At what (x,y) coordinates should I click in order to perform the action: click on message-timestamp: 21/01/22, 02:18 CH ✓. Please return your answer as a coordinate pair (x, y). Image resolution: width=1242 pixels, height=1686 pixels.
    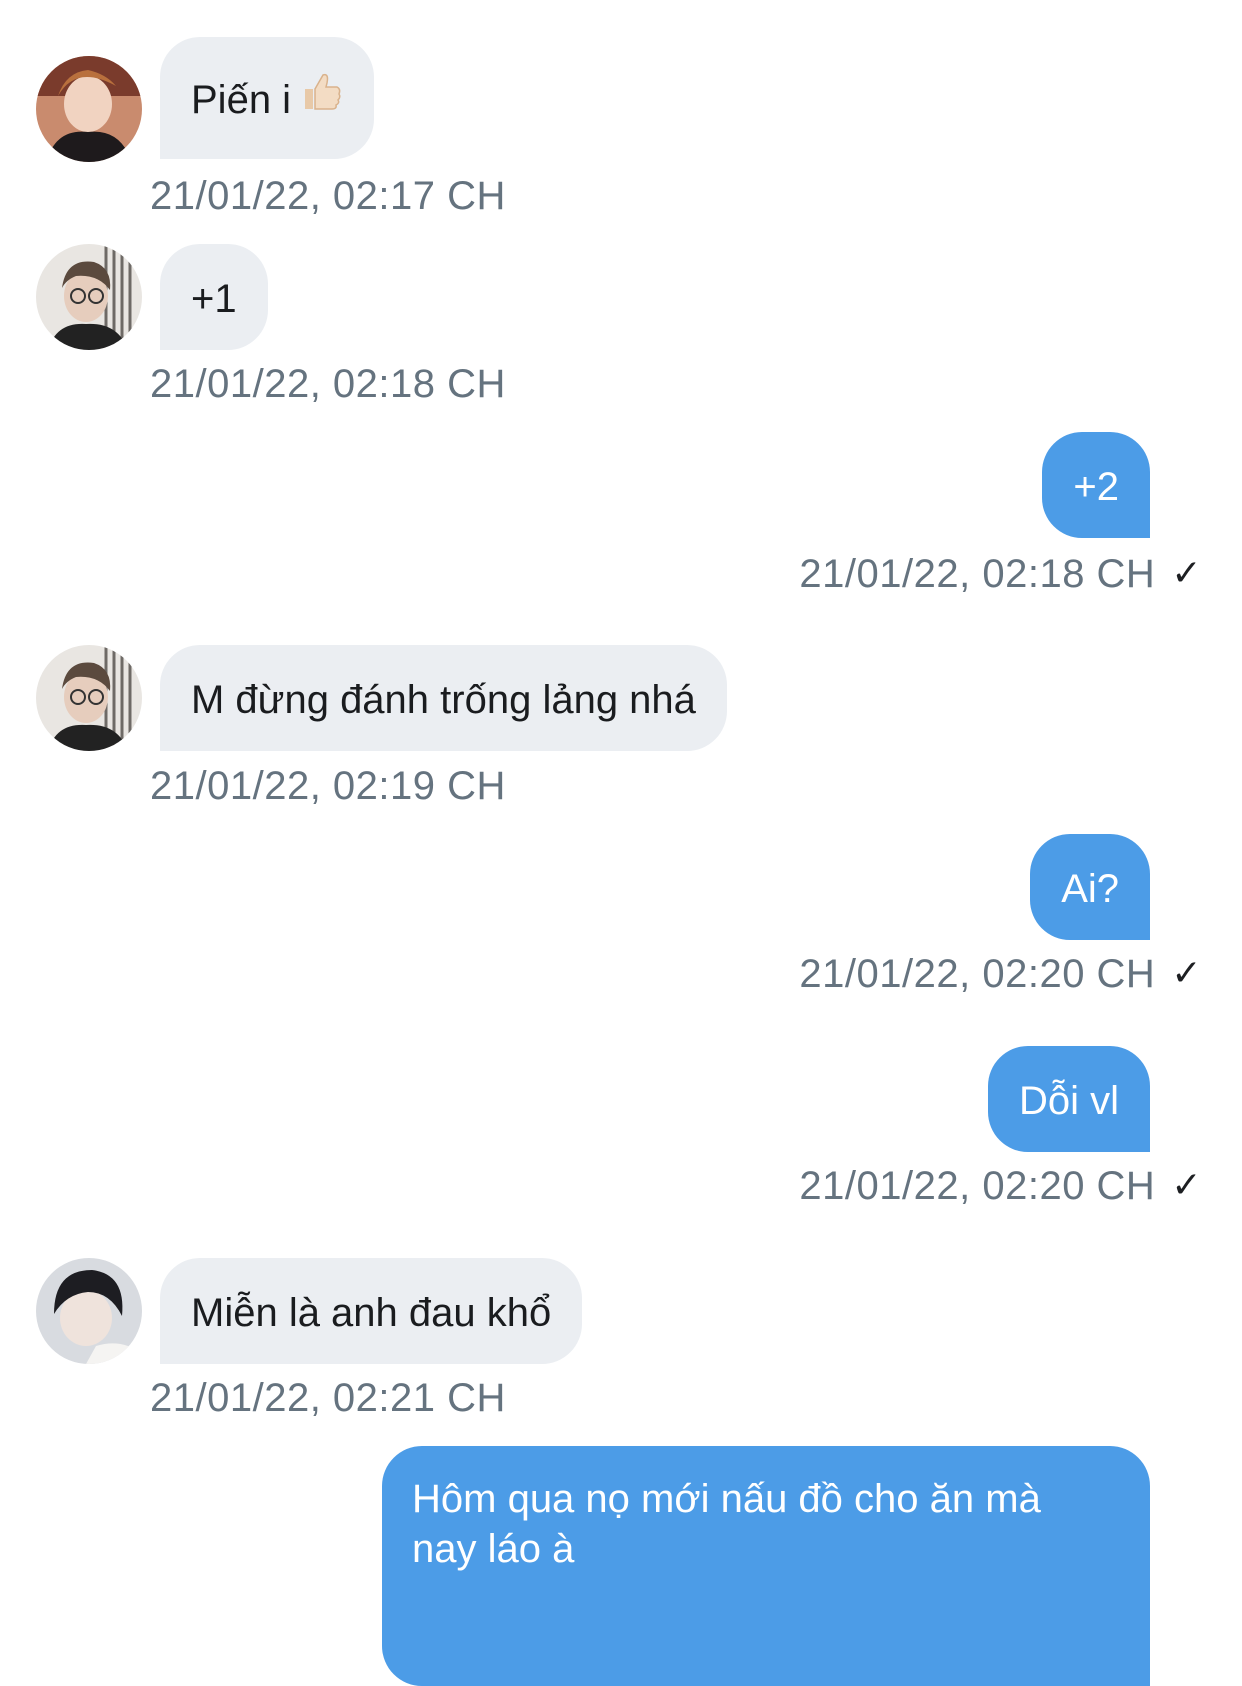
    Looking at the image, I should click on (1000, 574).